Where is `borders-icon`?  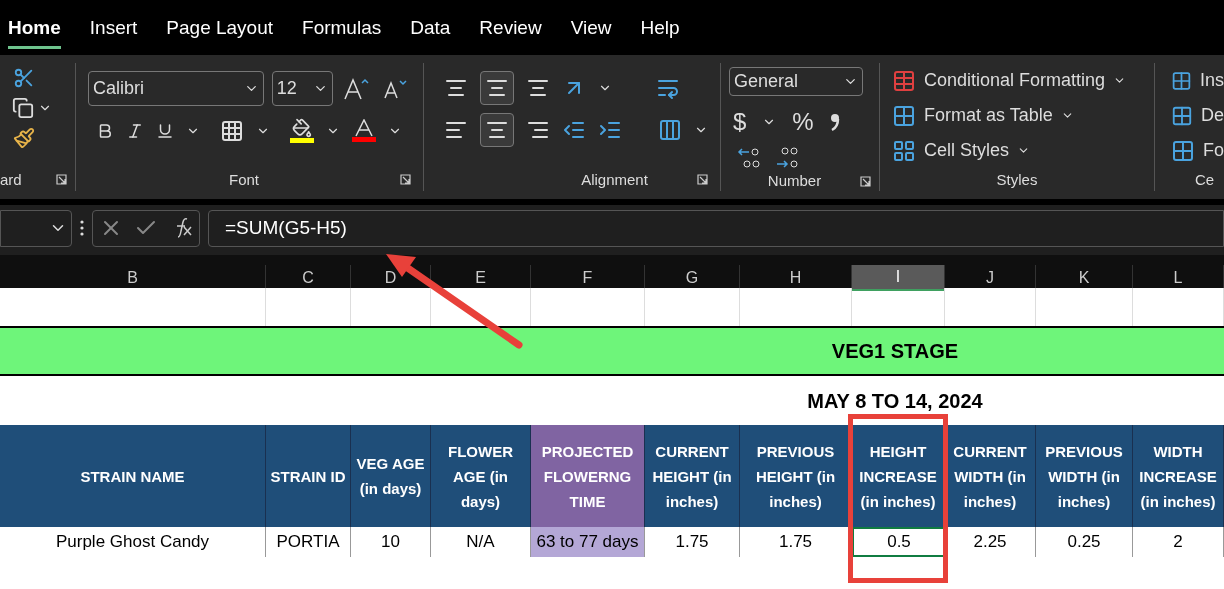 borders-icon is located at coordinates (232, 130).